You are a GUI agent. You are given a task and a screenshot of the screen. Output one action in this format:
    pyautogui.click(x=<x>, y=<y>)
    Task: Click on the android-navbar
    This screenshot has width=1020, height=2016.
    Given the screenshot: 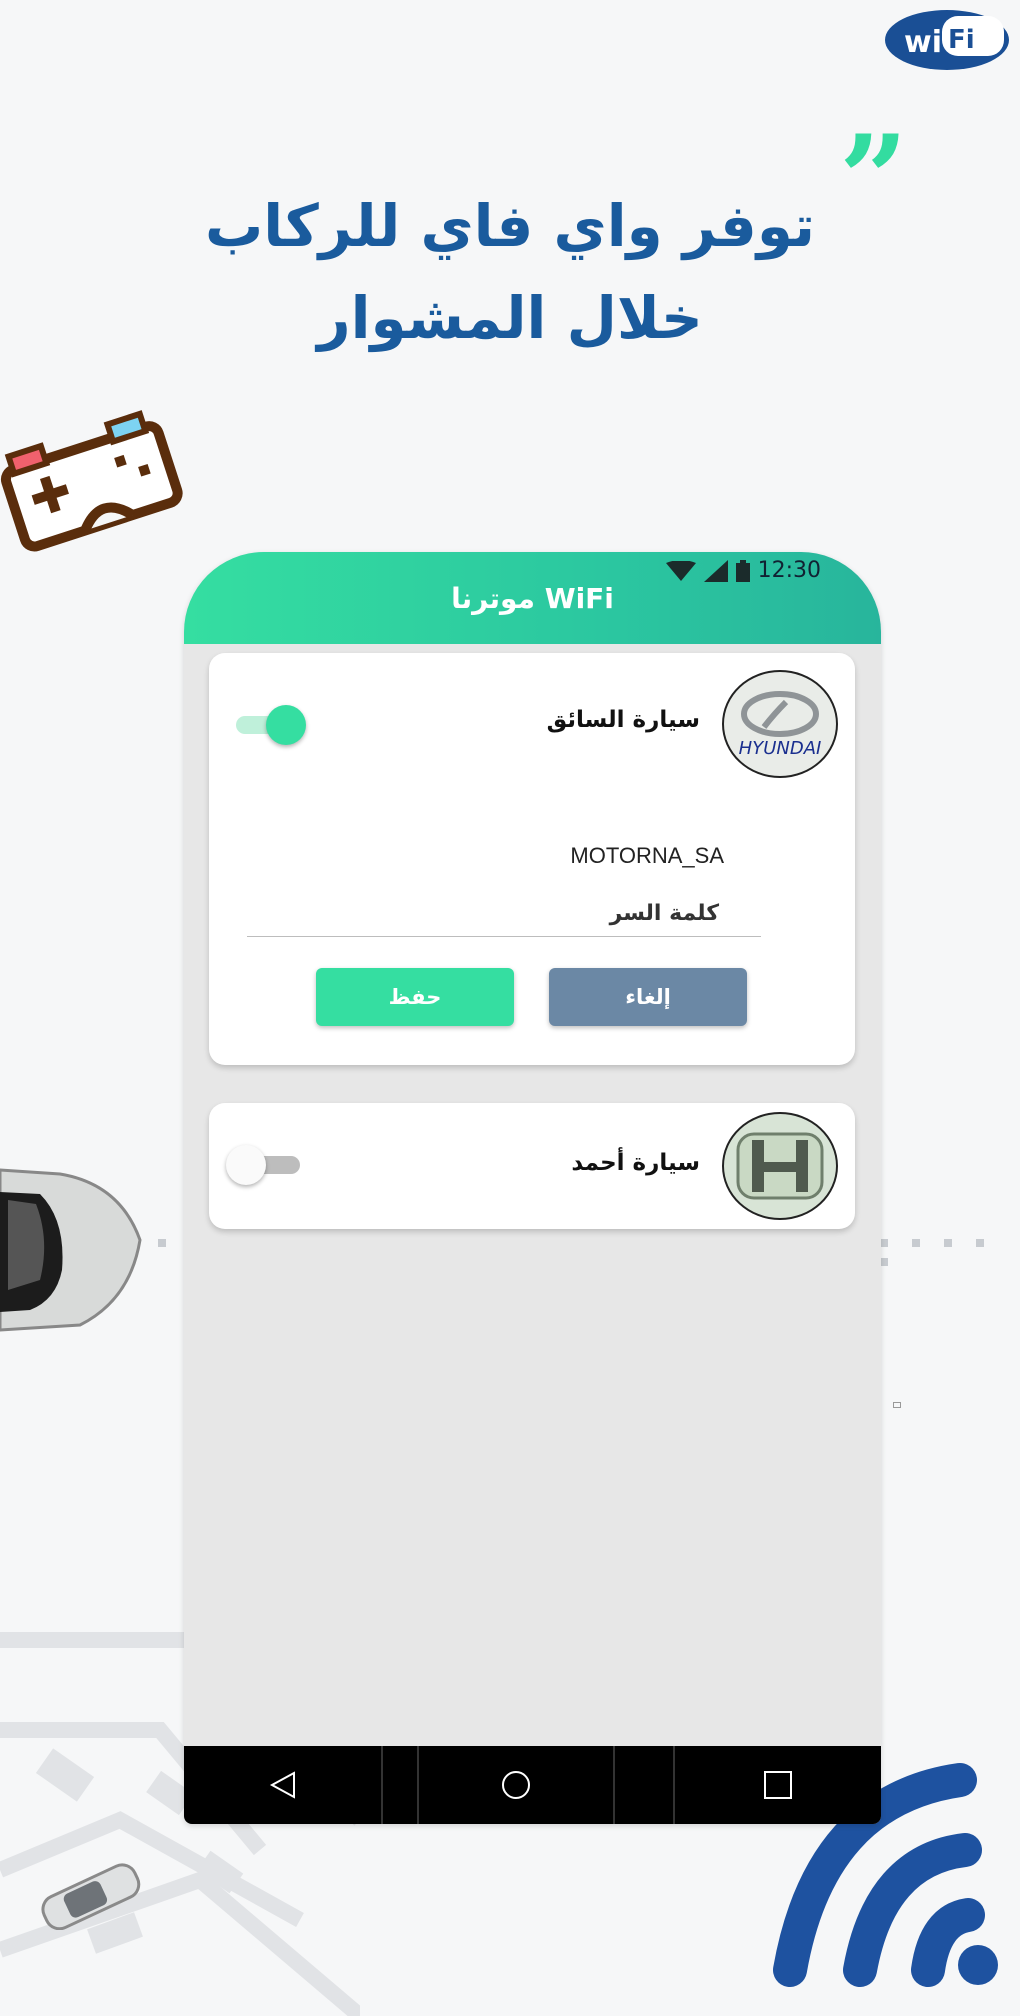 What is the action you would take?
    pyautogui.click(x=532, y=1785)
    